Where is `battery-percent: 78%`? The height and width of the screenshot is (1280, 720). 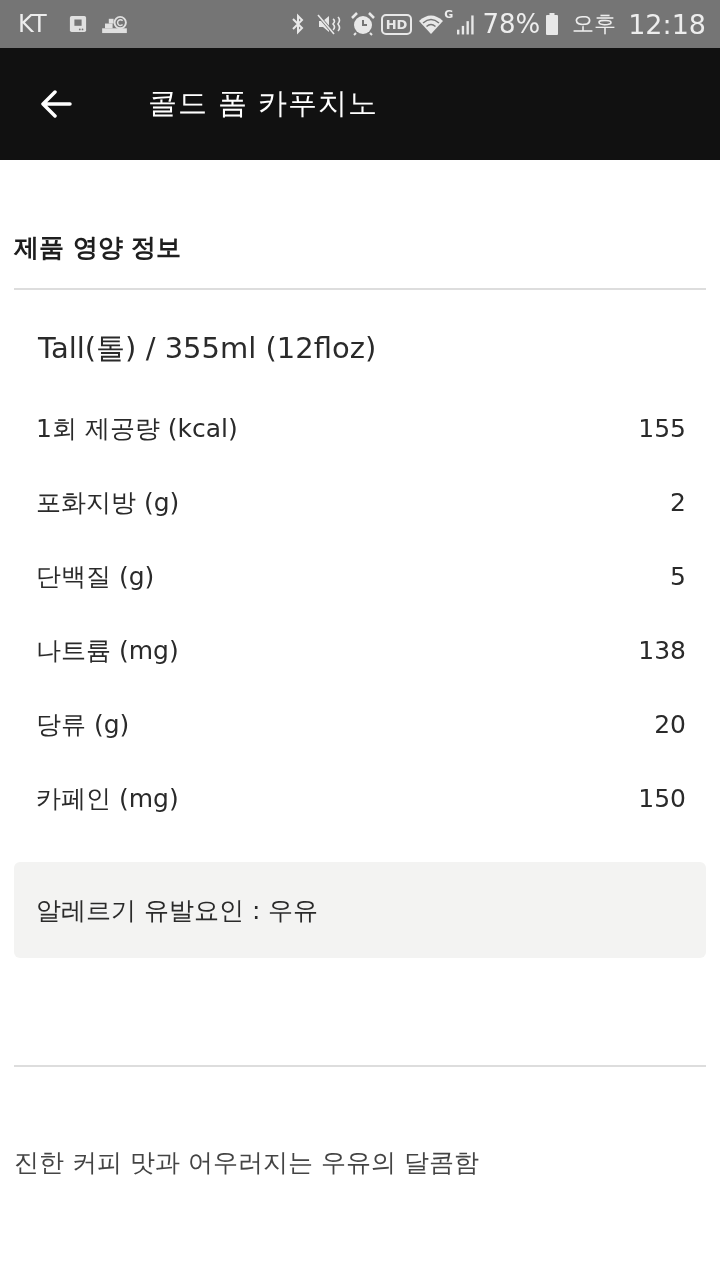
battery-percent: 78% is located at coordinates (511, 24).